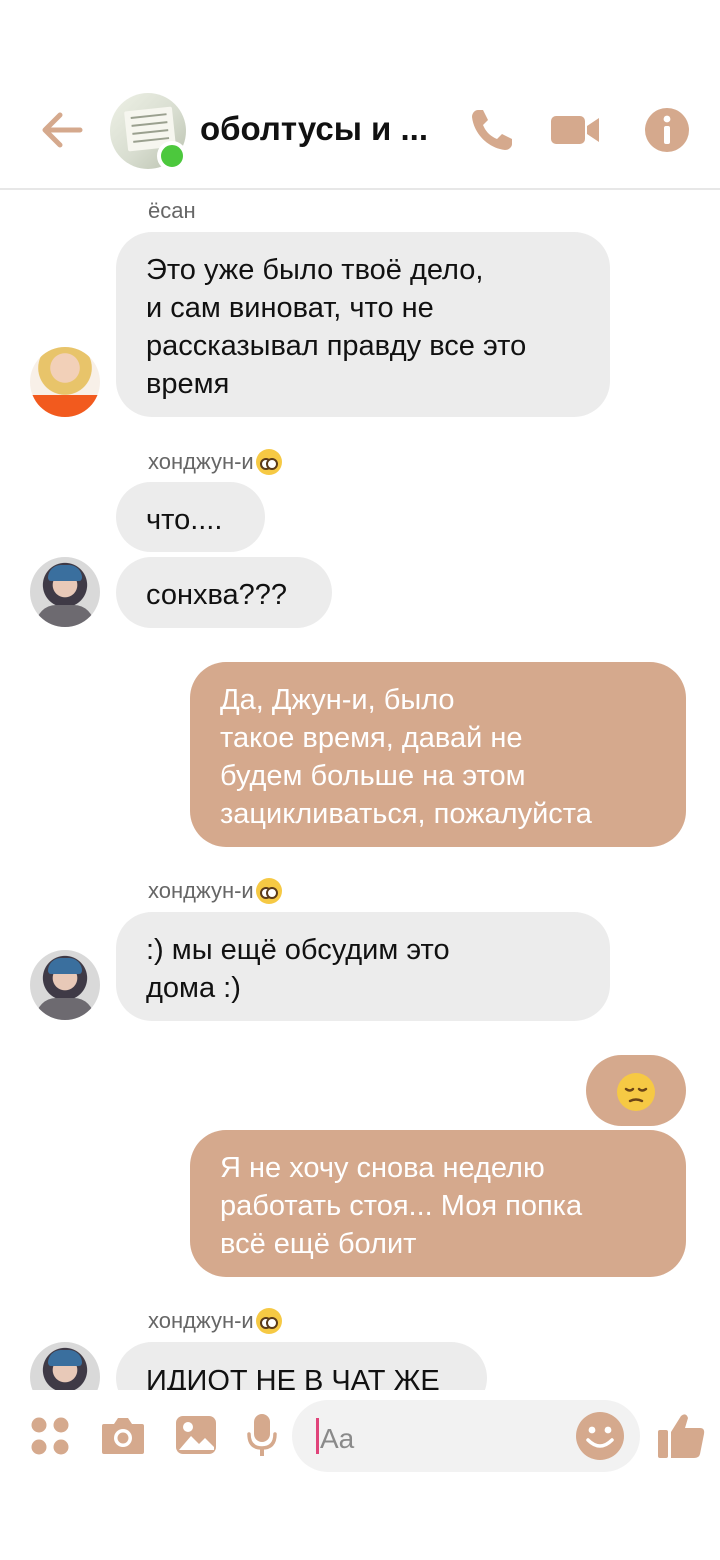 Image resolution: width=720 pixels, height=1560 pixels. Describe the element at coordinates (196, 1435) in the screenshot. I see `image-icon` at that location.